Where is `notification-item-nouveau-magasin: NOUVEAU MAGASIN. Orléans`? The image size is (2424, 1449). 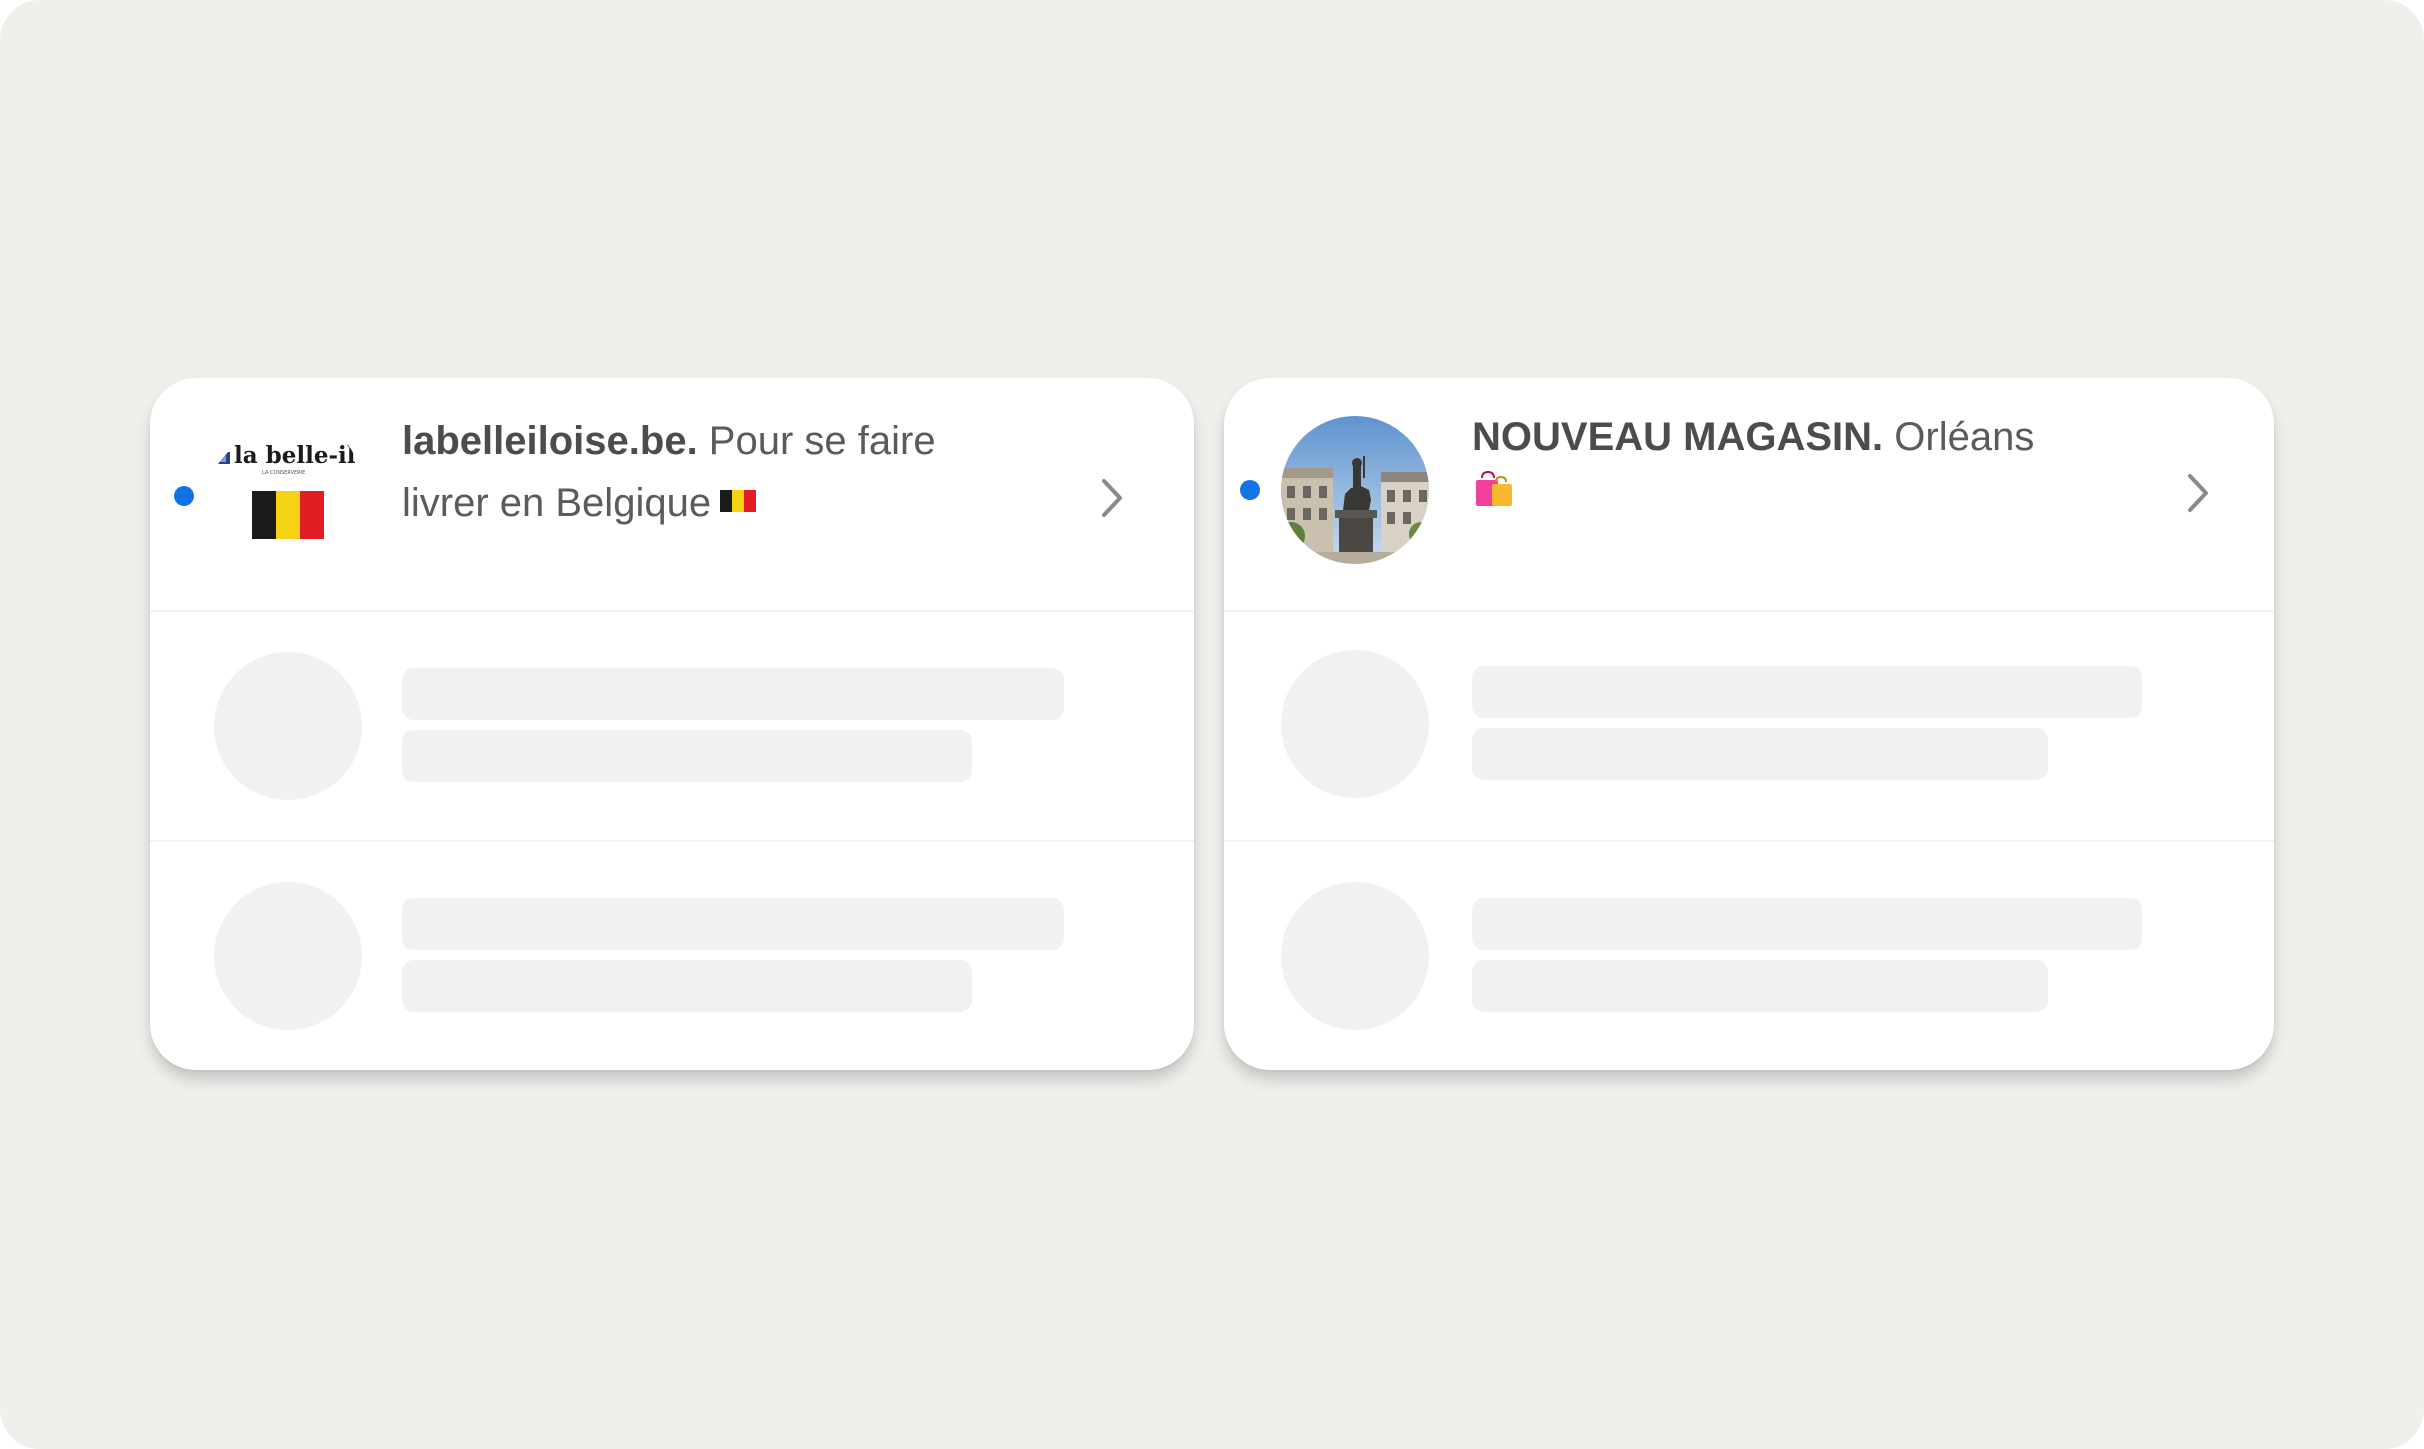
notification-item-nouveau-magasin: NOUVEAU MAGASIN. Orléans is located at coordinates (1749, 495).